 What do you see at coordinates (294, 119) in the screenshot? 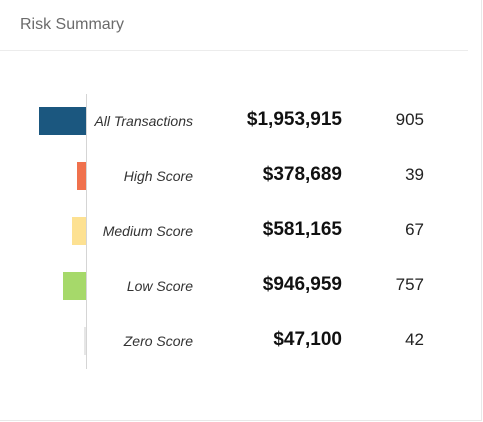
I see `amount-value: $1,953,915` at bounding box center [294, 119].